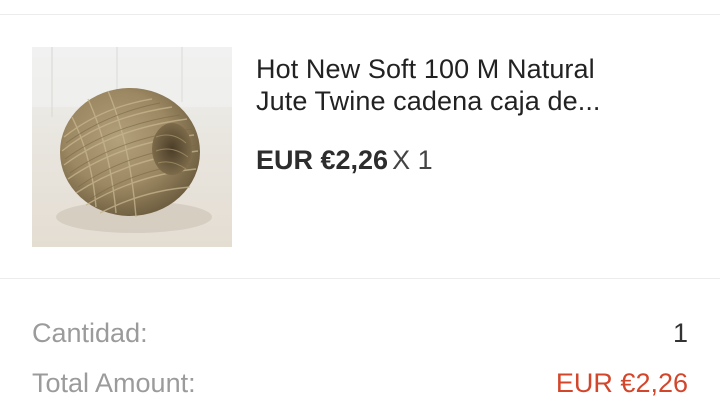  I want to click on total-amount-row: Total Amount: EUR €2,26, so click(360, 383).